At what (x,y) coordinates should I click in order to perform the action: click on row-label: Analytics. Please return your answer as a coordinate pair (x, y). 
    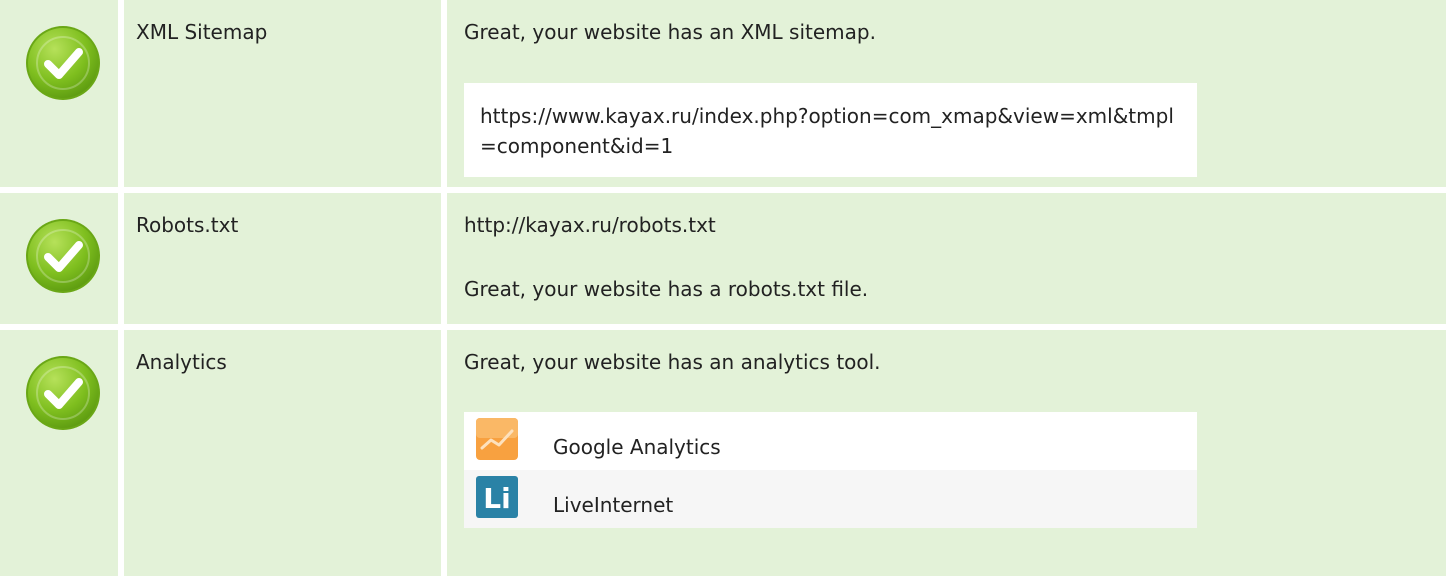
    Looking at the image, I should click on (181, 362).